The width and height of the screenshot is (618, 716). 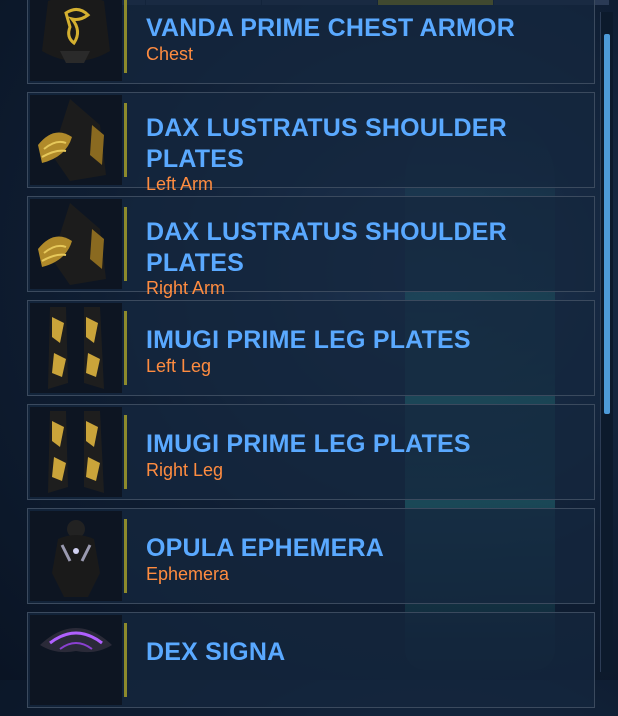 What do you see at coordinates (216, 652) in the screenshot?
I see `item-title: DEX SIGNA` at bounding box center [216, 652].